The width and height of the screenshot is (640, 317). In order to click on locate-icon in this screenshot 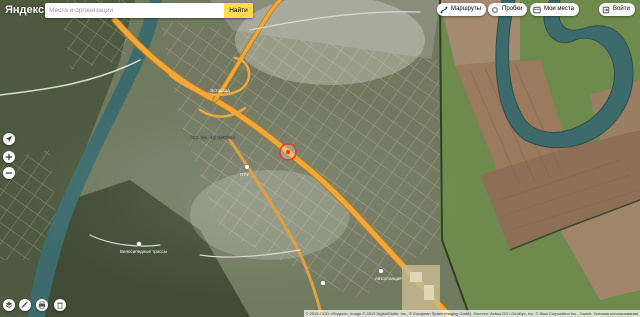, I will do `click(9, 139)`.